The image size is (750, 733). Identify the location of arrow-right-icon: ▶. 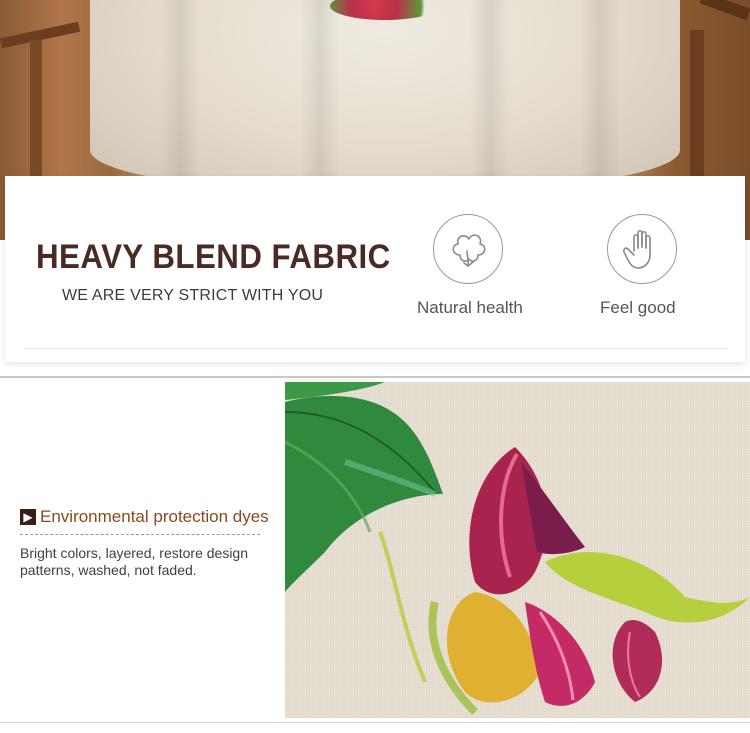
(28, 517).